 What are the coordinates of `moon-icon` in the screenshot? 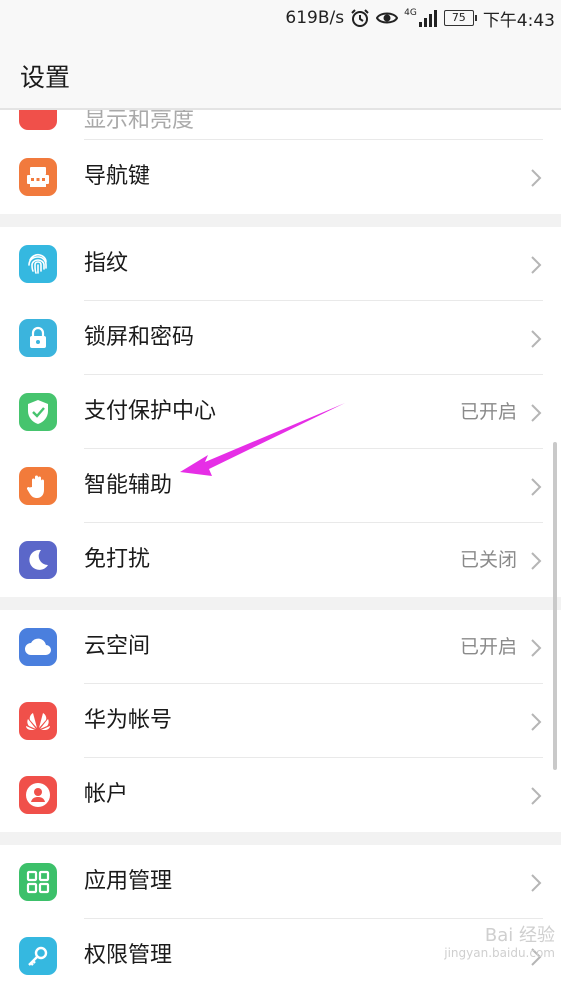 It's located at (38, 560).